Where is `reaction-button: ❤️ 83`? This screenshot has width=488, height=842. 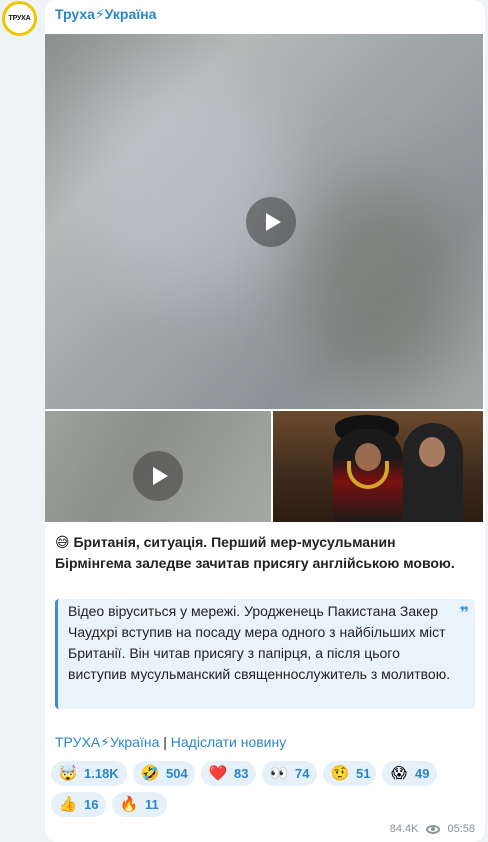
reaction-button: ❤️ 83 is located at coordinates (228, 773).